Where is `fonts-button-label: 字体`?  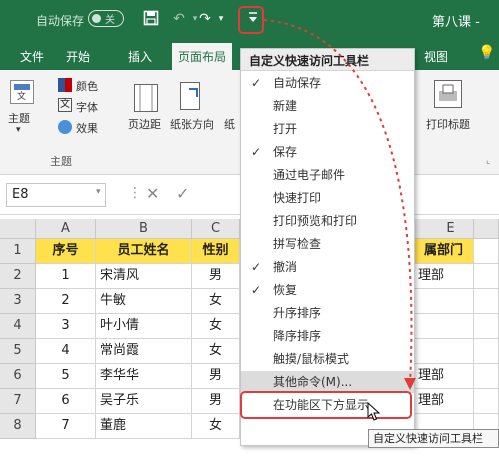
fonts-button-label: 字体 is located at coordinates (87, 107).